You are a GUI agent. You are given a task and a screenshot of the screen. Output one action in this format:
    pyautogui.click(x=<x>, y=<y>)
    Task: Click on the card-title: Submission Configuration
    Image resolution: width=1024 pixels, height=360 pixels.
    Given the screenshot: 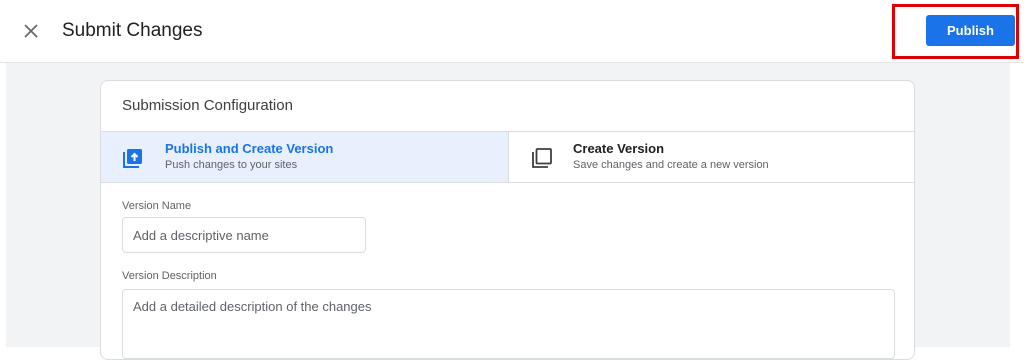 What is the action you would take?
    pyautogui.click(x=207, y=105)
    